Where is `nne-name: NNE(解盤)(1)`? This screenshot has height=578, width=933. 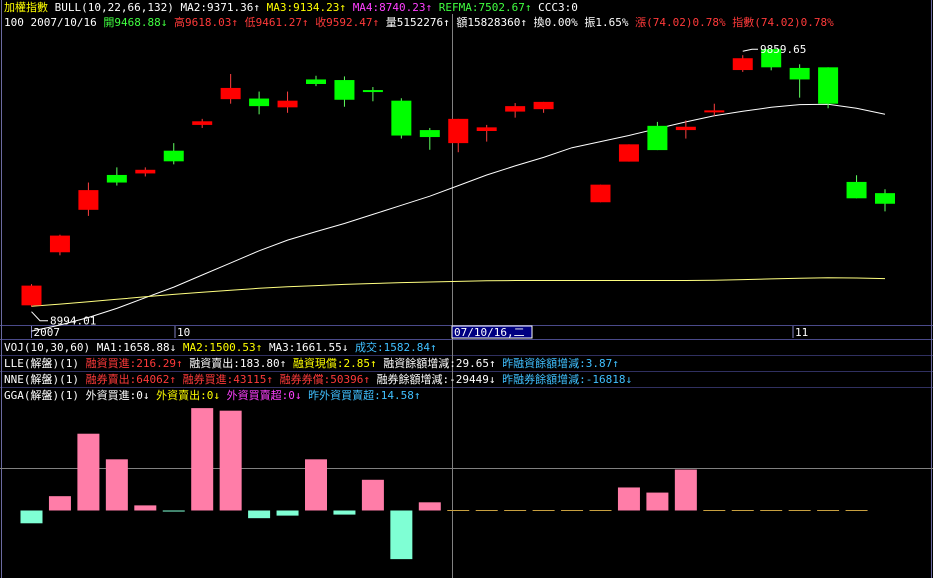 nne-name: NNE(解盤)(1) is located at coordinates (41, 379).